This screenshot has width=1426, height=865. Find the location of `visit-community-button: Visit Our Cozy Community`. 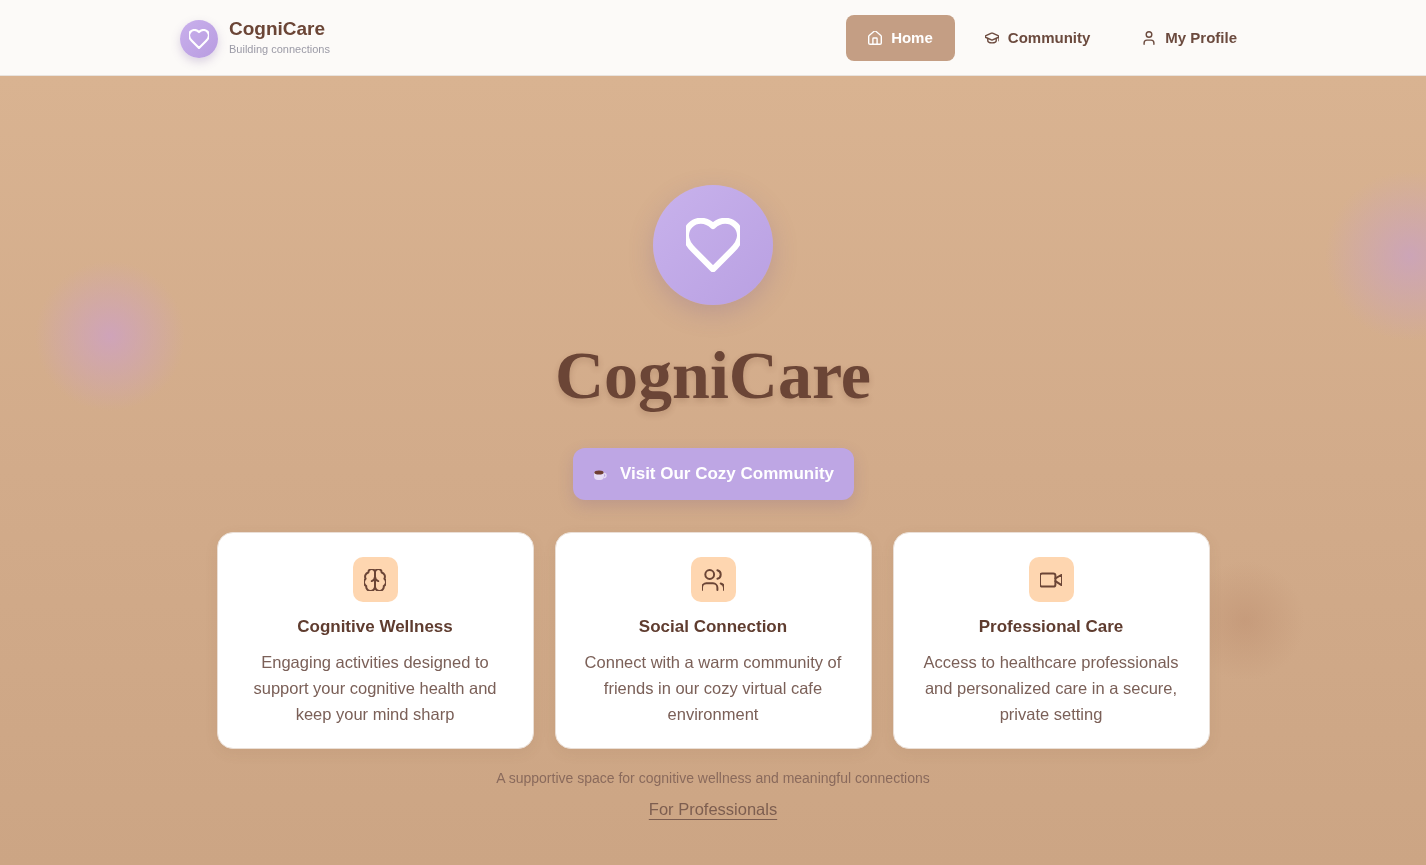

visit-community-button: Visit Our Cozy Community is located at coordinates (713, 474).